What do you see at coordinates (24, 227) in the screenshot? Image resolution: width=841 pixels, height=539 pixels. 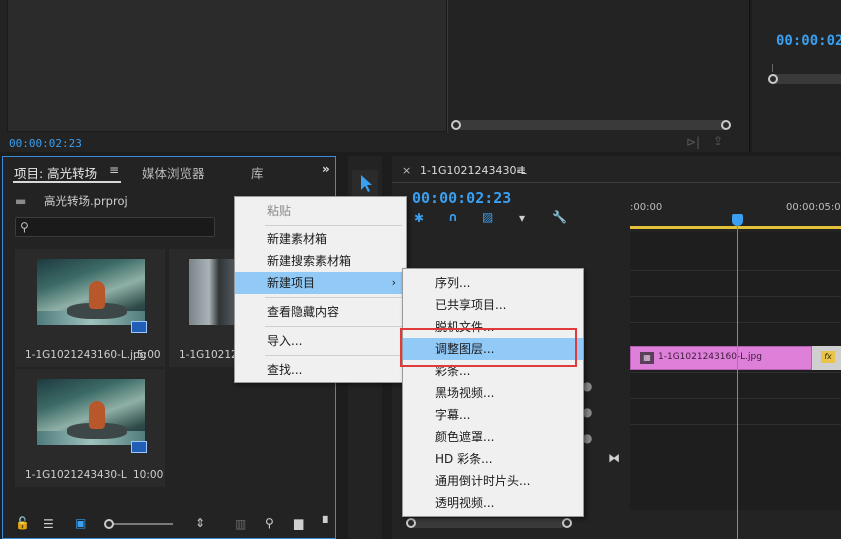 I see `search-icon: ⚲` at bounding box center [24, 227].